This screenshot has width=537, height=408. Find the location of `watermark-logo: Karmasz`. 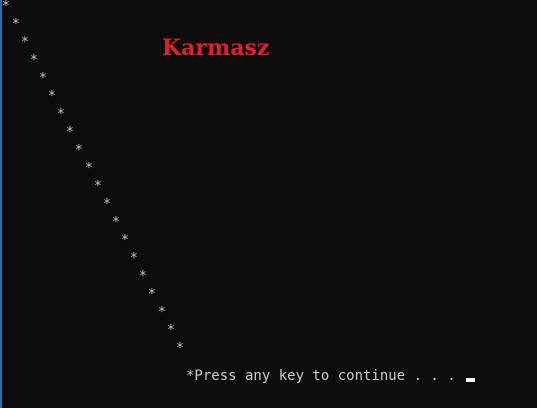

watermark-logo: Karmasz is located at coordinates (216, 48).